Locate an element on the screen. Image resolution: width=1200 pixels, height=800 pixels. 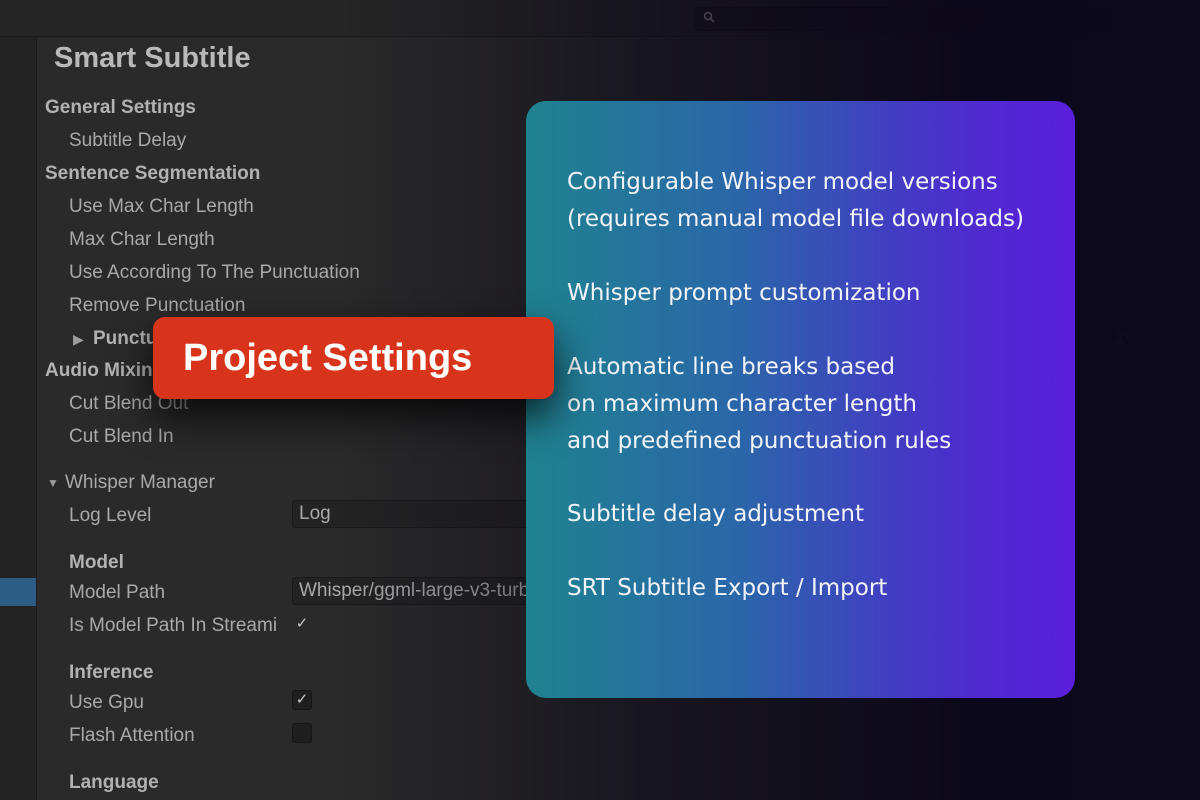
whisper-manager-collapse-icon: ▼ is located at coordinates (53, 483).